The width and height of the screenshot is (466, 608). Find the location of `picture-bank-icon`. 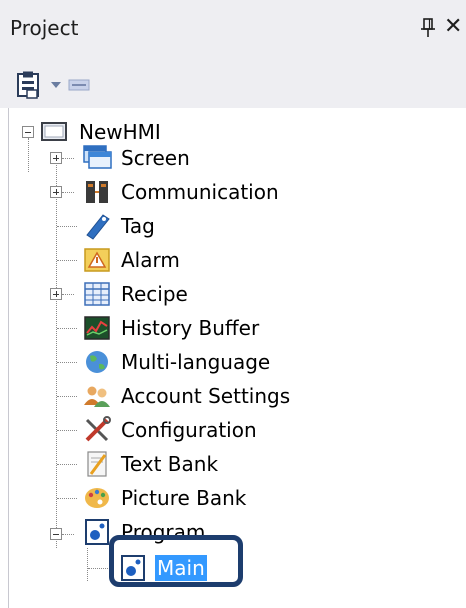

picture-bank-icon is located at coordinates (97, 498).